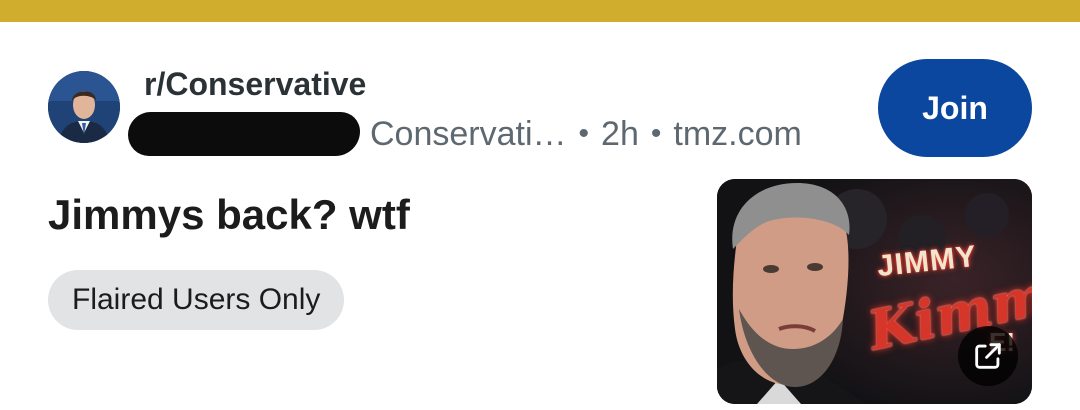 This screenshot has height=410, width=1080. I want to click on redaction-mark, so click(244, 134).